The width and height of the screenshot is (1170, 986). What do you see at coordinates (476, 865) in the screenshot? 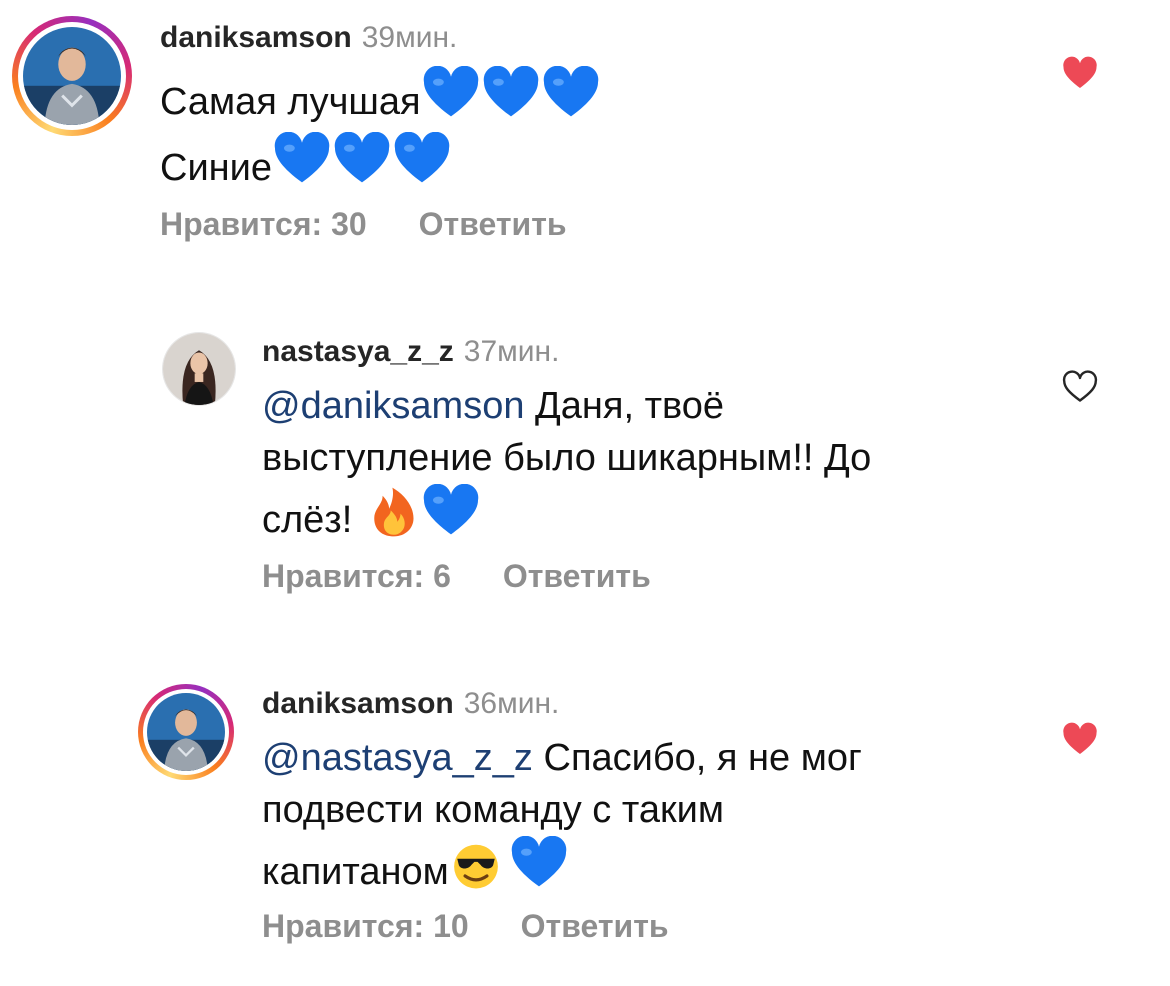
I see `sunglasses-face-emoji` at bounding box center [476, 865].